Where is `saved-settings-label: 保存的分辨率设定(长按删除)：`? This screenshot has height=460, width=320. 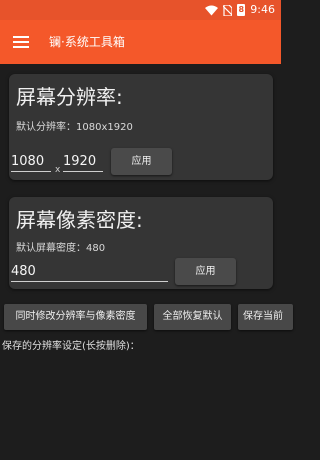
saved-settings-label: 保存的分辨率设定(长按删除)： is located at coordinates (71, 346).